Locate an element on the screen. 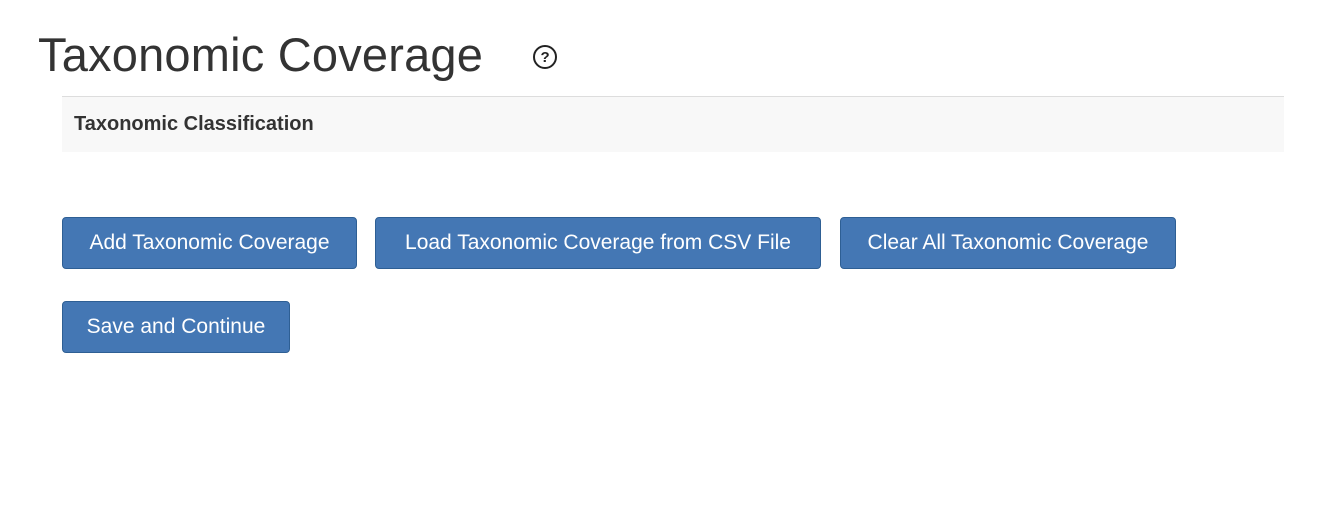 Image resolution: width=1340 pixels, height=530 pixels. save-and-continue-button: Save and Continue is located at coordinates (176, 327).